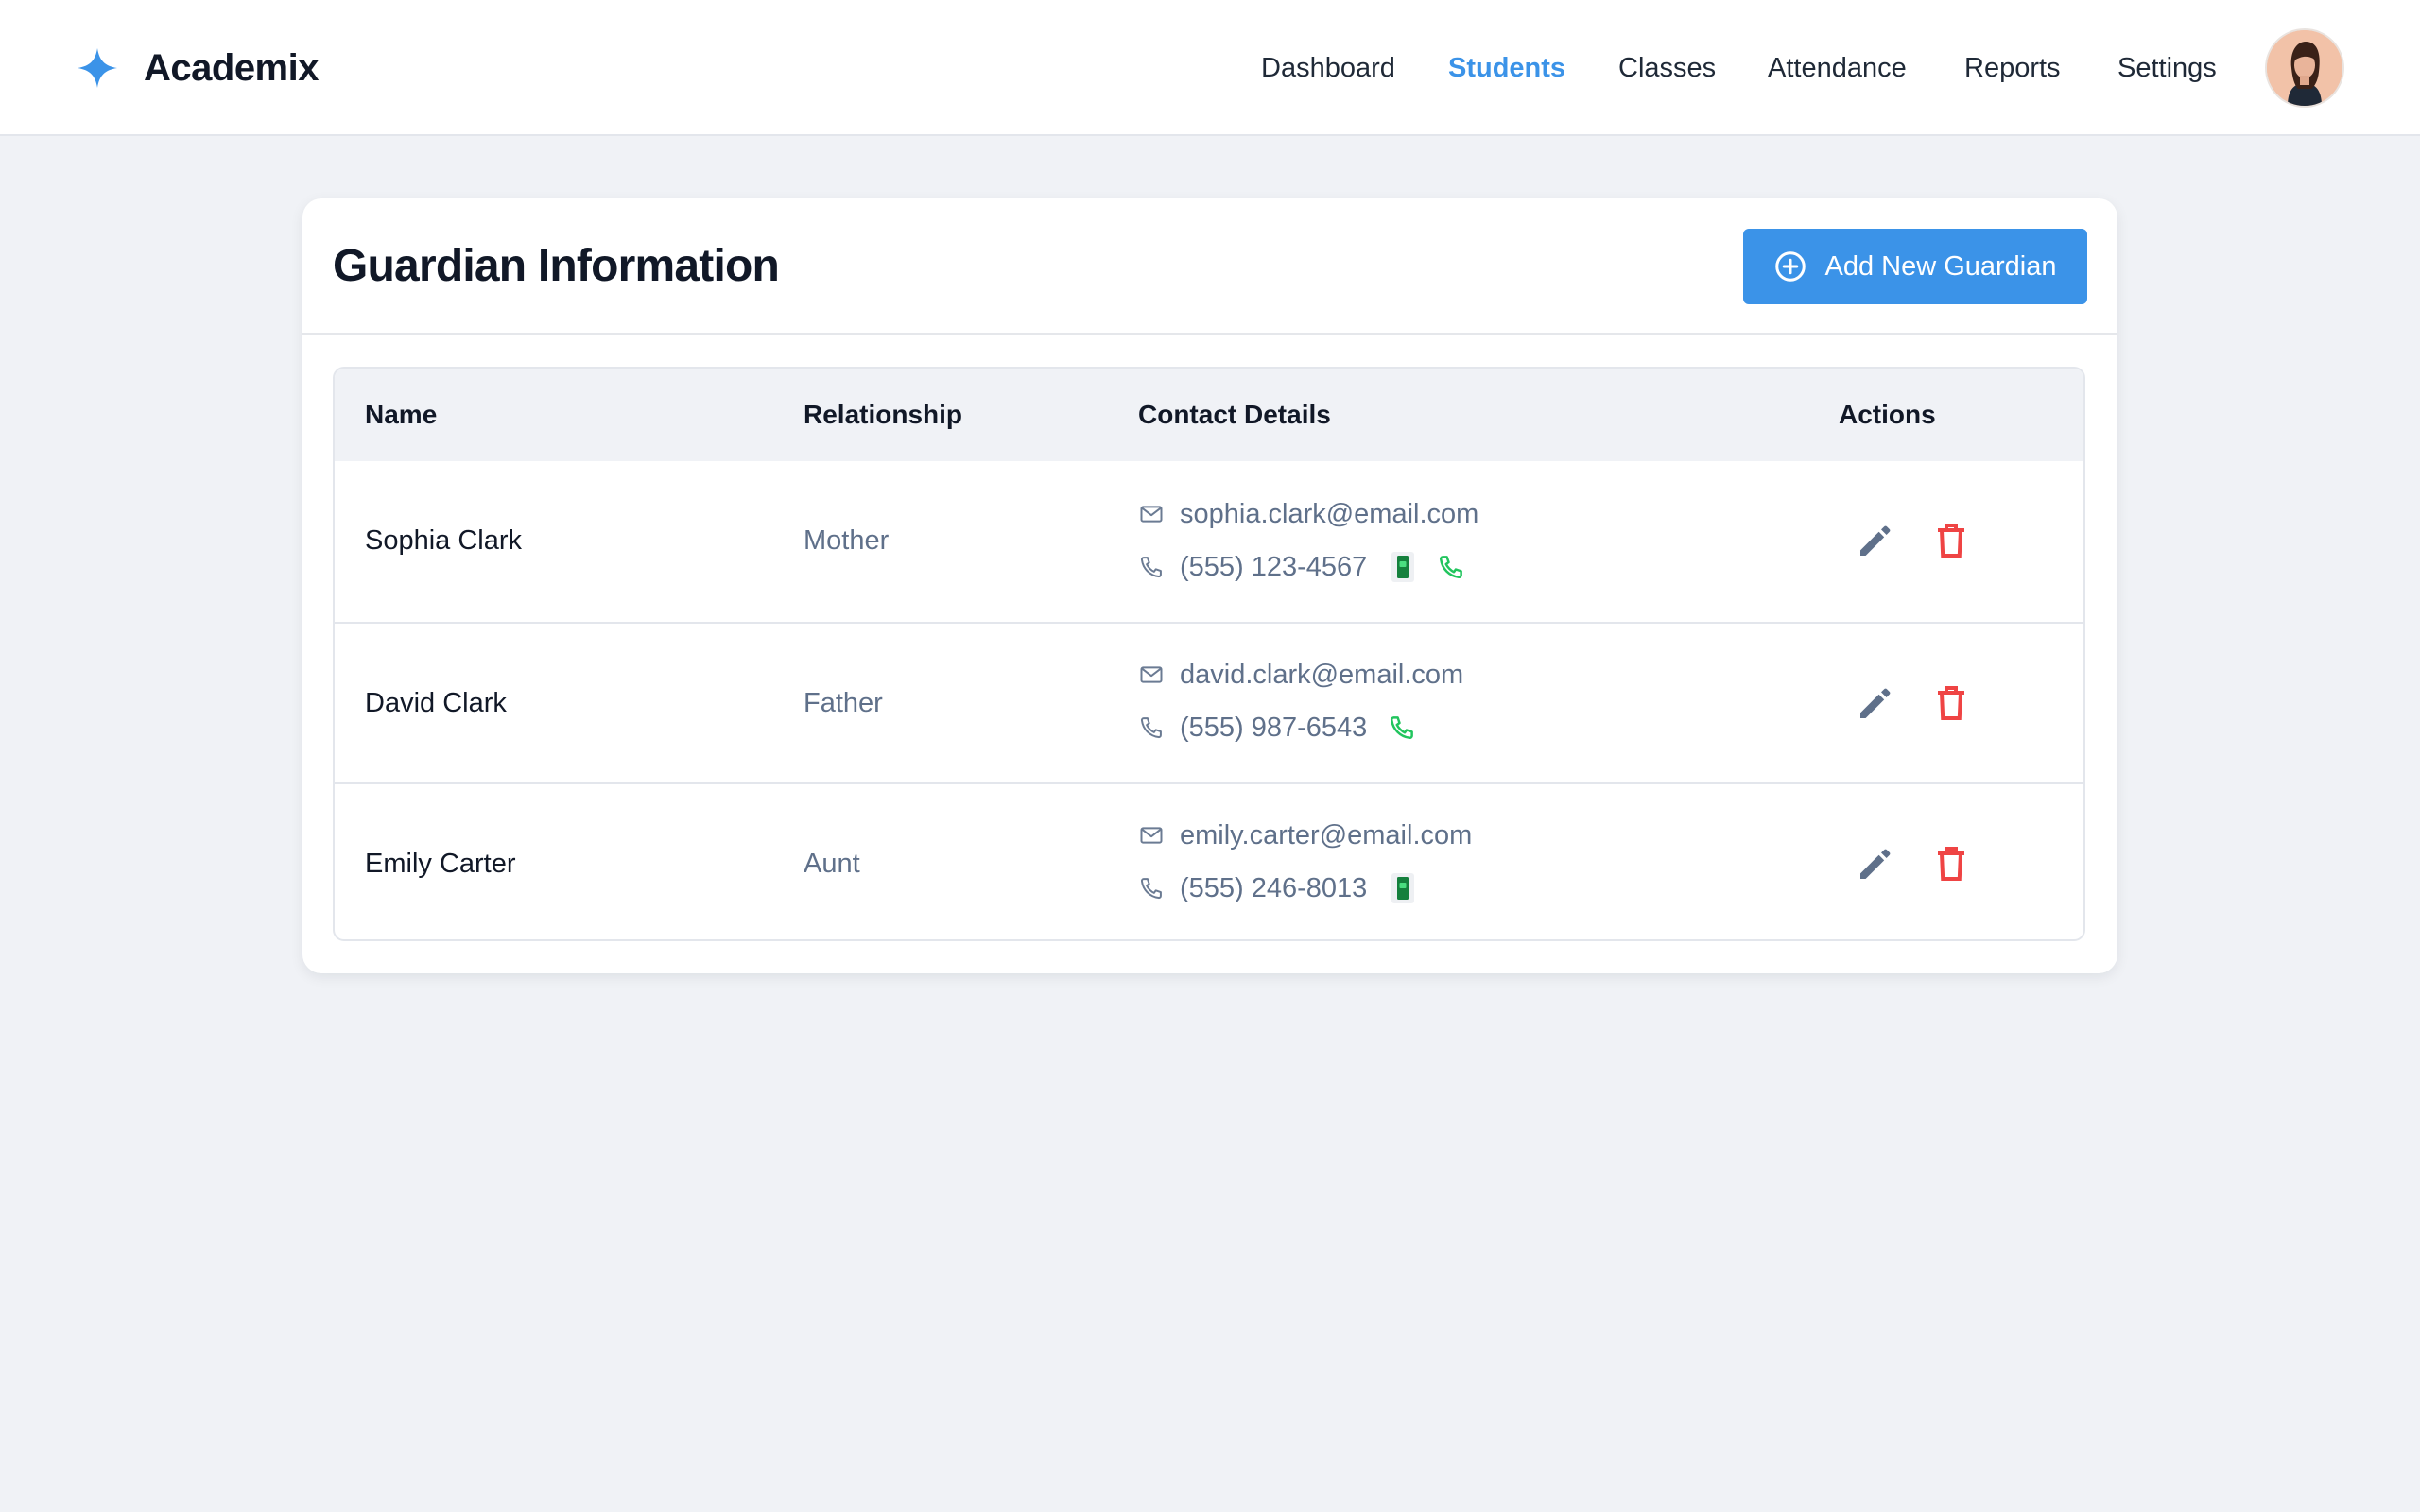 Image resolution: width=2420 pixels, height=1512 pixels. What do you see at coordinates (1506, 68) in the screenshot?
I see `nav-students: Students` at bounding box center [1506, 68].